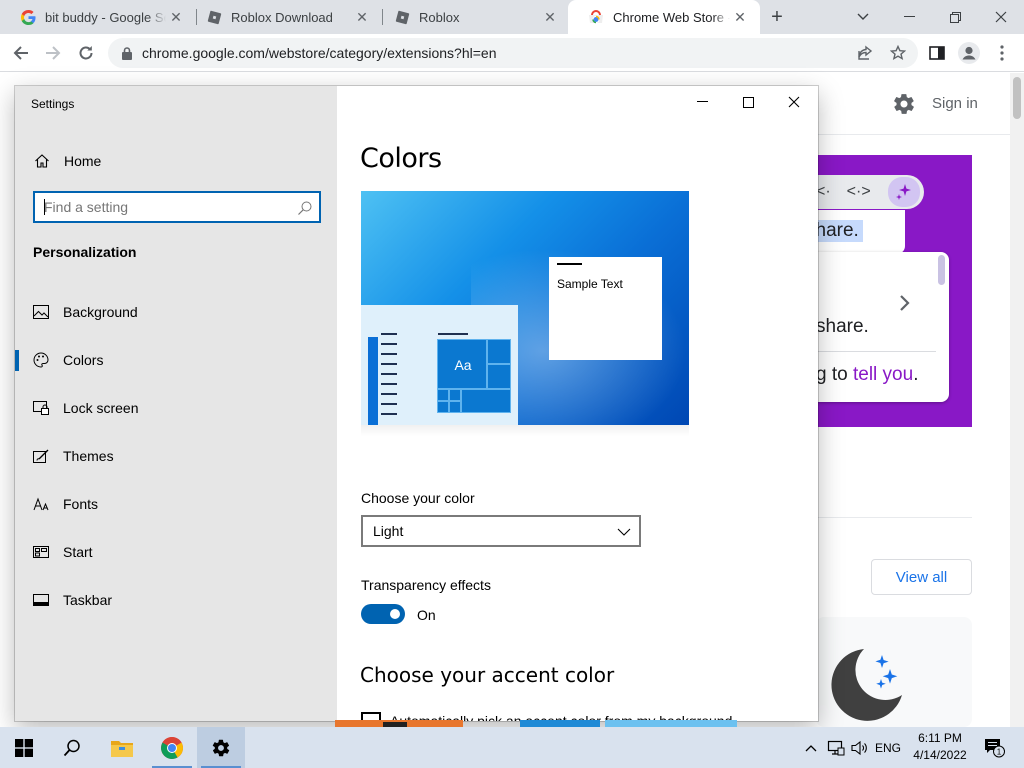  I want to click on nav-item-fonts: Fonts, so click(176, 504).